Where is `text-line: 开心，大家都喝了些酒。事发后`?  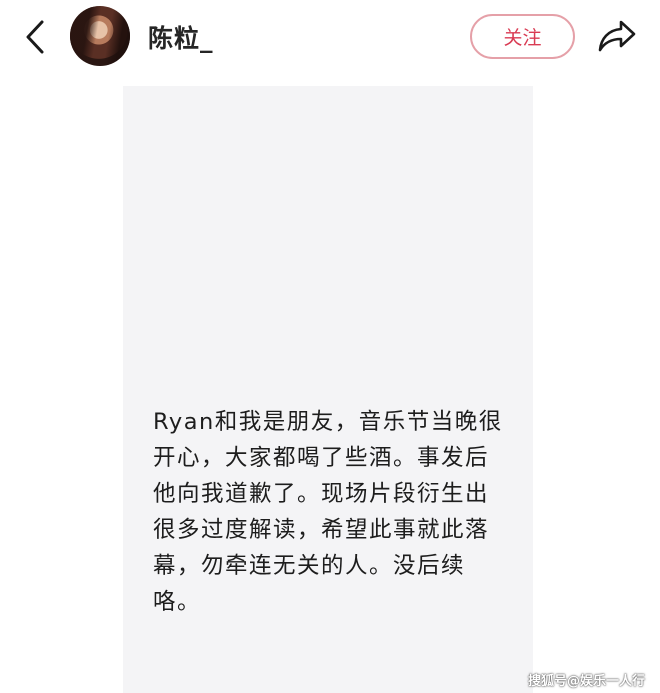 text-line: 开心，大家都喝了些酒。事发后 is located at coordinates (321, 458).